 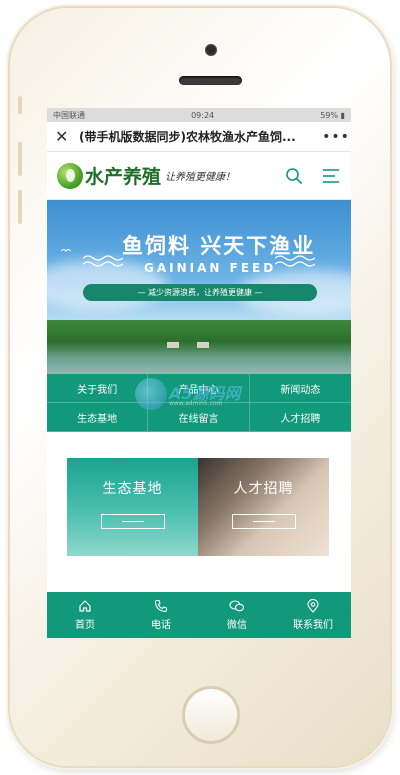 I want to click on mute-switch, so click(x=20, y=105).